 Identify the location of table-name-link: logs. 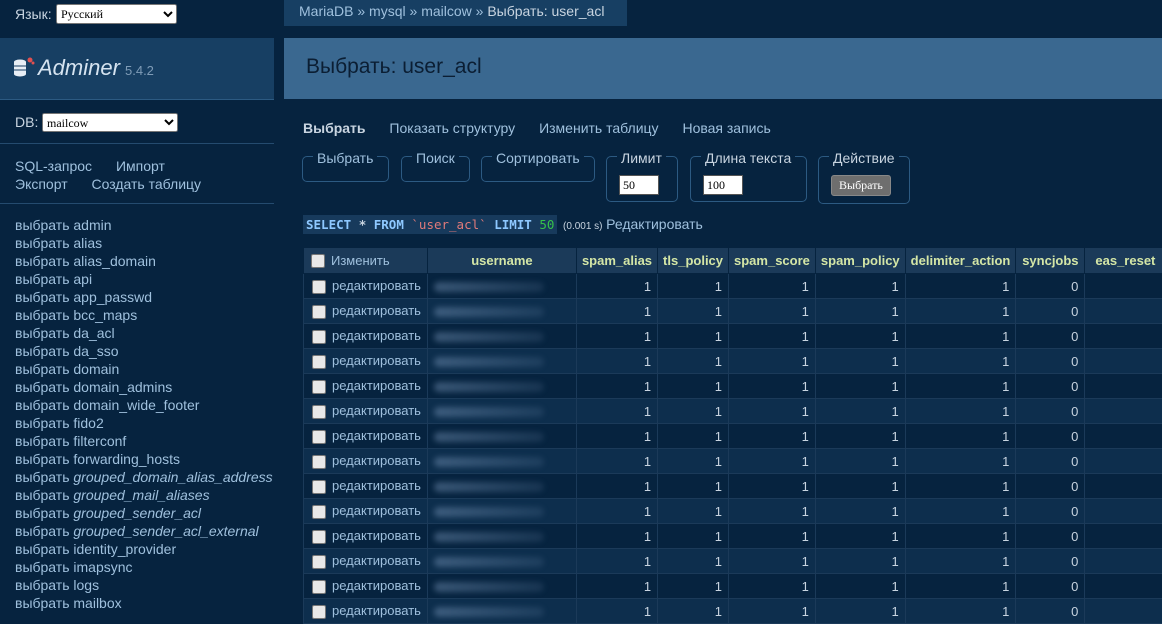
(86, 585).